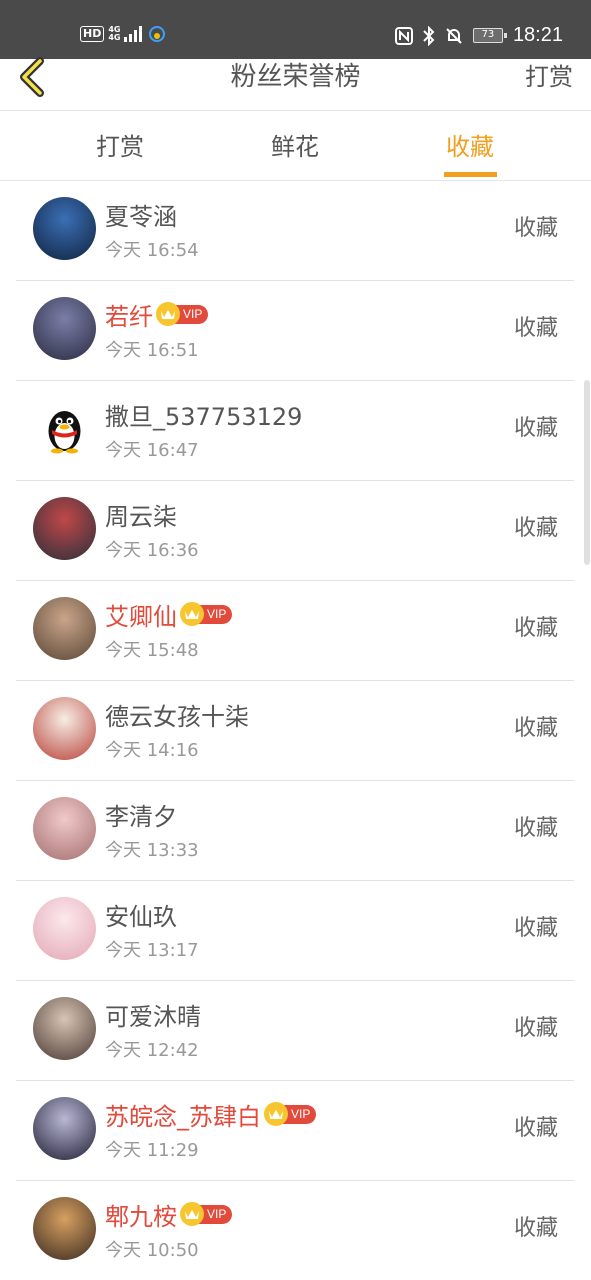 The width and height of the screenshot is (591, 1280). Describe the element at coordinates (141, 1216) in the screenshot. I see `fan-name: 郫九桉` at that location.